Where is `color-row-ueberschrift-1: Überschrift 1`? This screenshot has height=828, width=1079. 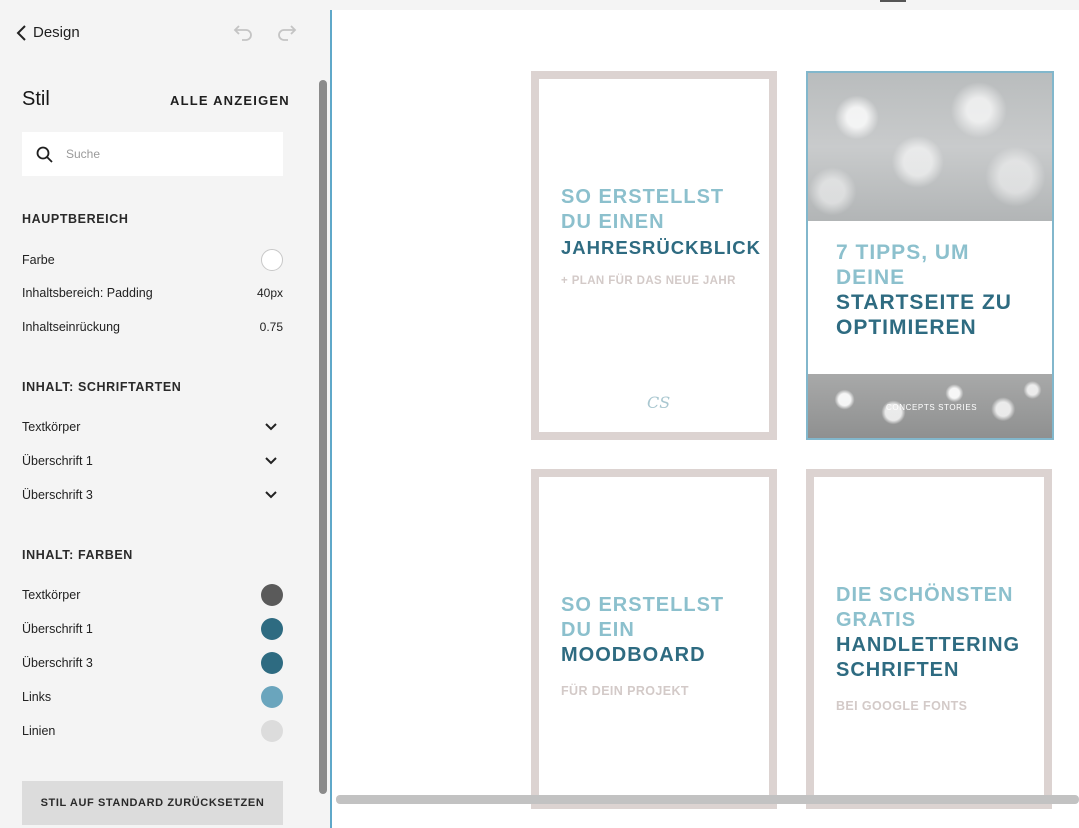
color-row-ueberschrift-1: Überschrift 1 is located at coordinates (152, 629).